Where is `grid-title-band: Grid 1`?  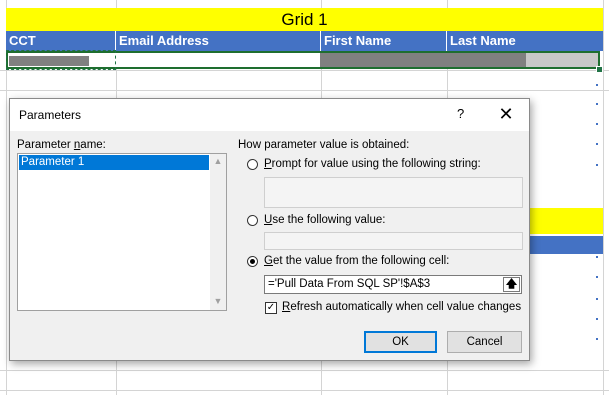 grid-title-band: Grid 1 is located at coordinates (304, 19).